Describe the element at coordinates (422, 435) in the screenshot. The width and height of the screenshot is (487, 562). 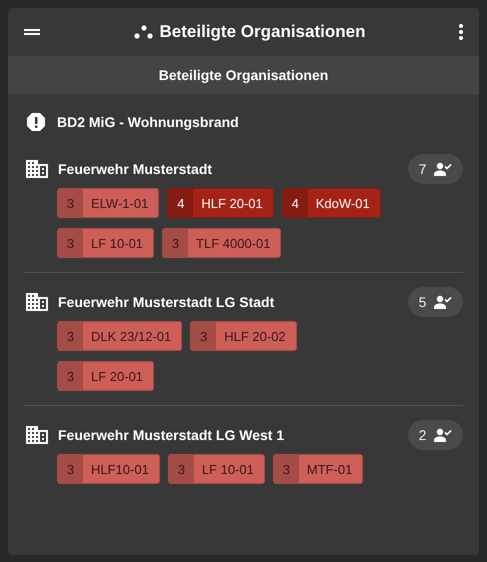
I see `count-text: 2` at that location.